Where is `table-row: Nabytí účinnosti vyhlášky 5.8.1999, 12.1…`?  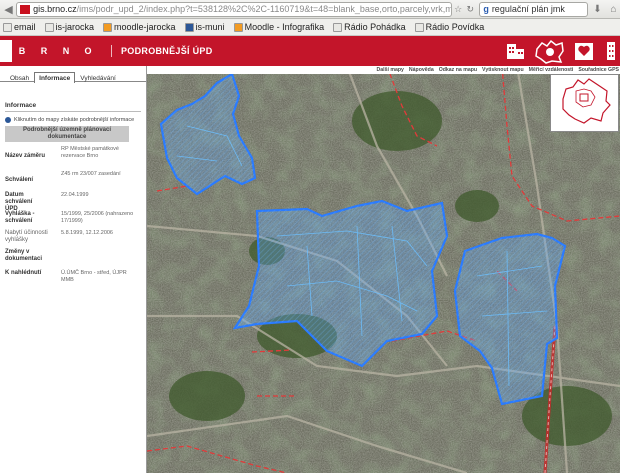 table-row: Nabytí účinnosti vyhlášky 5.8.1999, 12.1… is located at coordinates (75, 238).